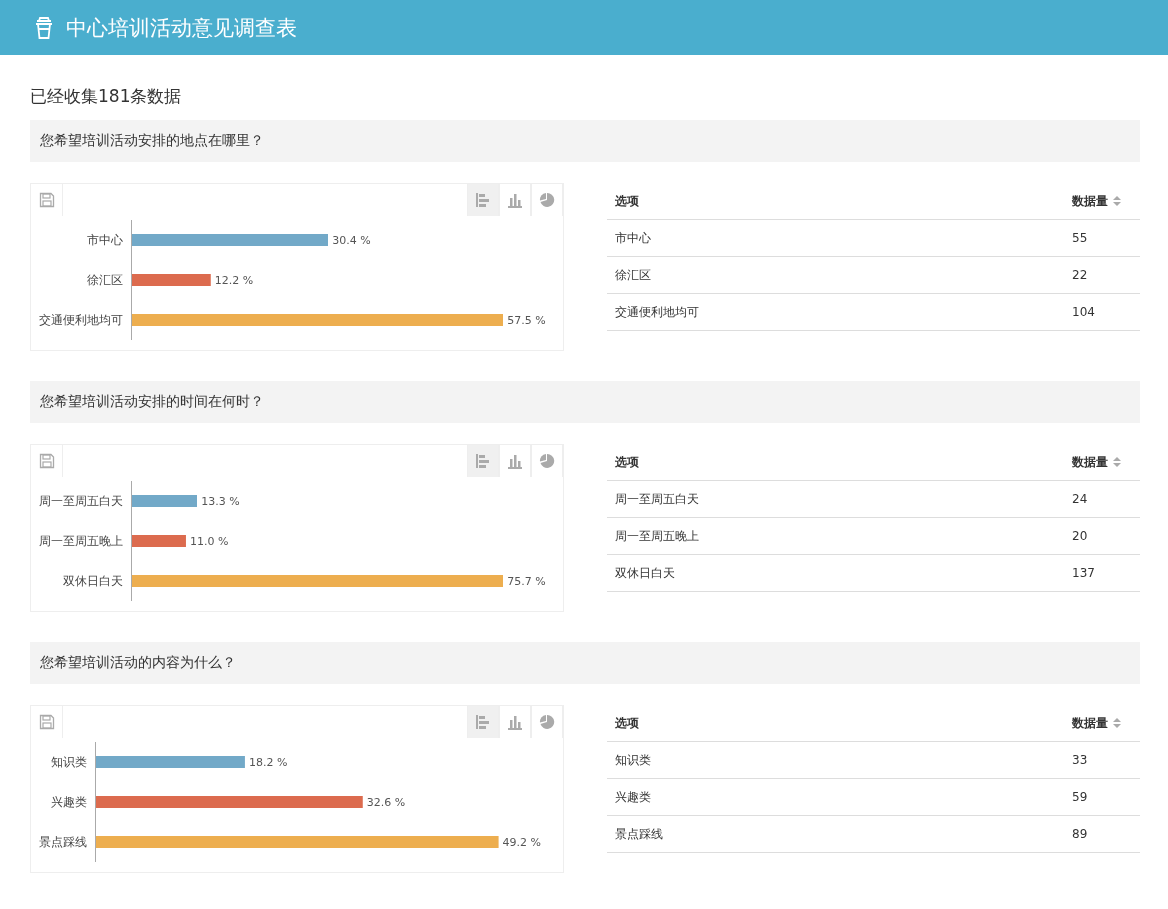  Describe the element at coordinates (81, 320) in the screenshot. I see `category-label: 交通便利地均可` at that location.